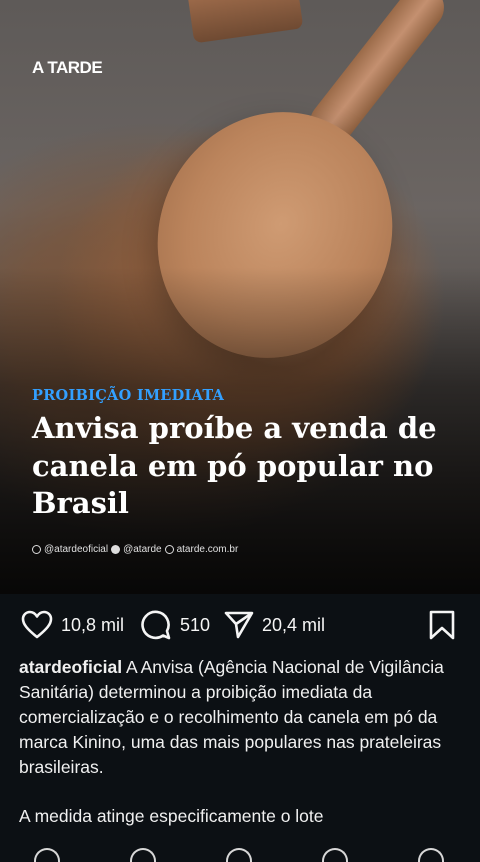 This screenshot has width=480, height=862. What do you see at coordinates (47, 855) in the screenshot?
I see `home-tab-icon` at bounding box center [47, 855].